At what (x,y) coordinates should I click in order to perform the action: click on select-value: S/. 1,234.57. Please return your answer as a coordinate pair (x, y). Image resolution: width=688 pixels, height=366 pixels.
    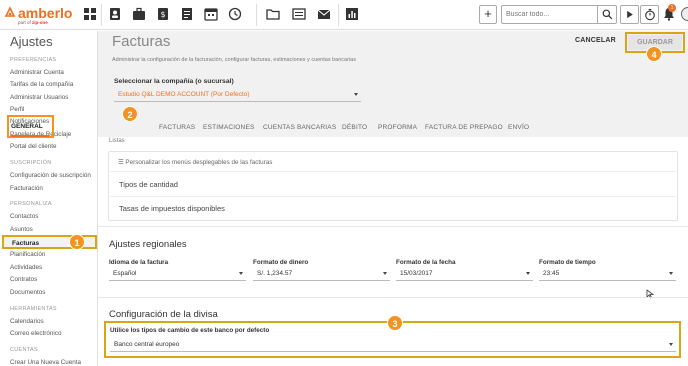
    Looking at the image, I should click on (275, 273).